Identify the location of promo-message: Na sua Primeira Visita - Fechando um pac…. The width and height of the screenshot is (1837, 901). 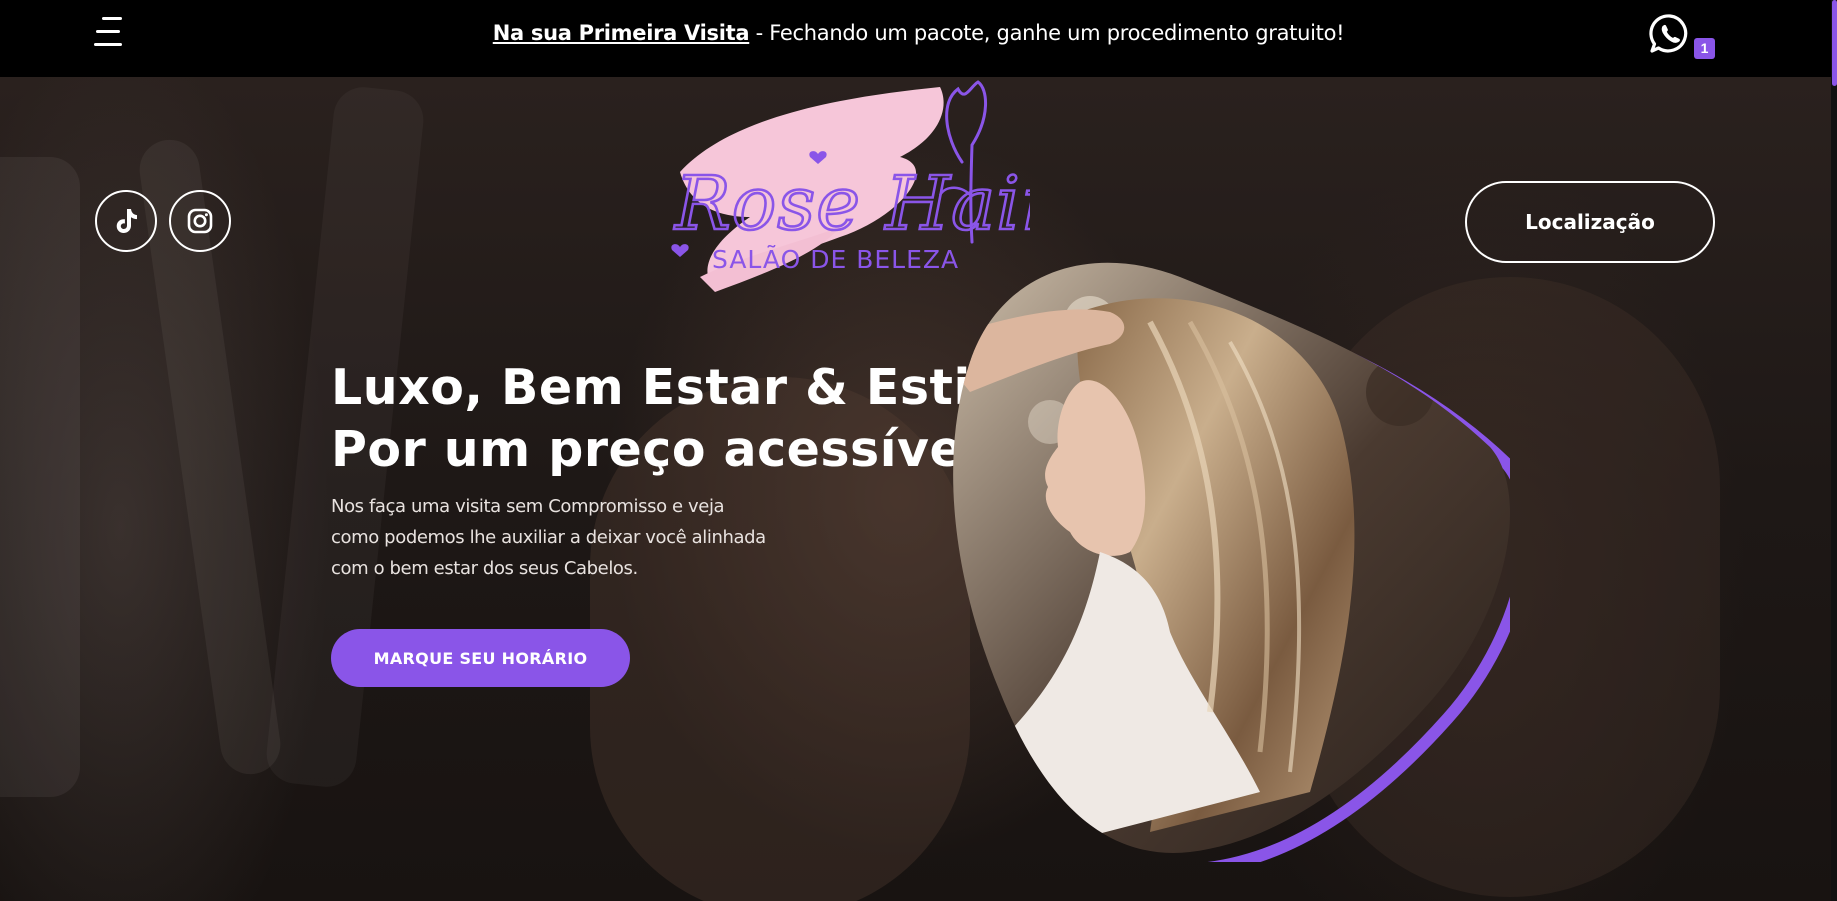
(918, 33).